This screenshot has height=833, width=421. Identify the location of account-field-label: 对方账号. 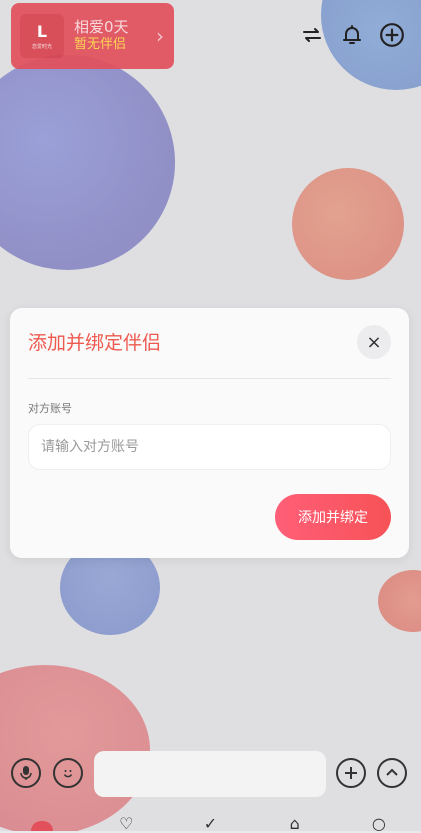
(50, 408).